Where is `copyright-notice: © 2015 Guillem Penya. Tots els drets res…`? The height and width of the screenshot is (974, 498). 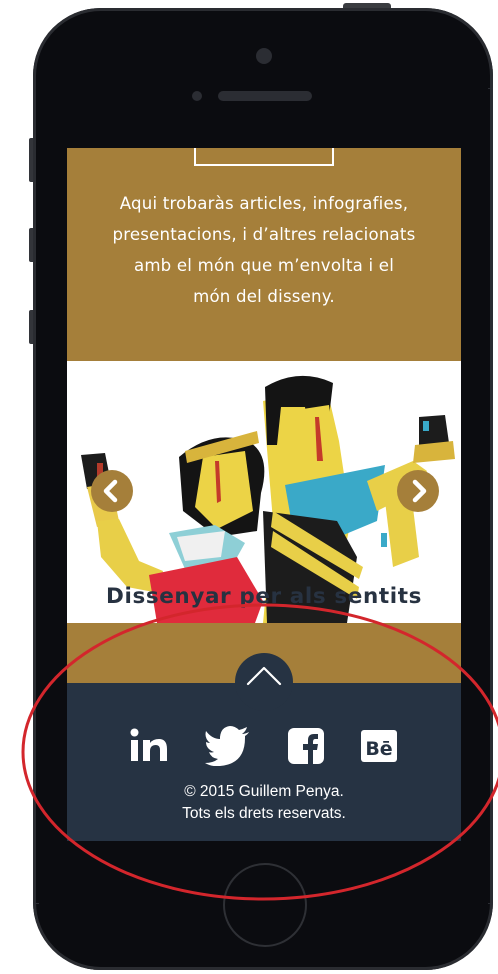
copyright-notice: © 2015 Guillem Penya. Tots els drets res… is located at coordinates (264, 803).